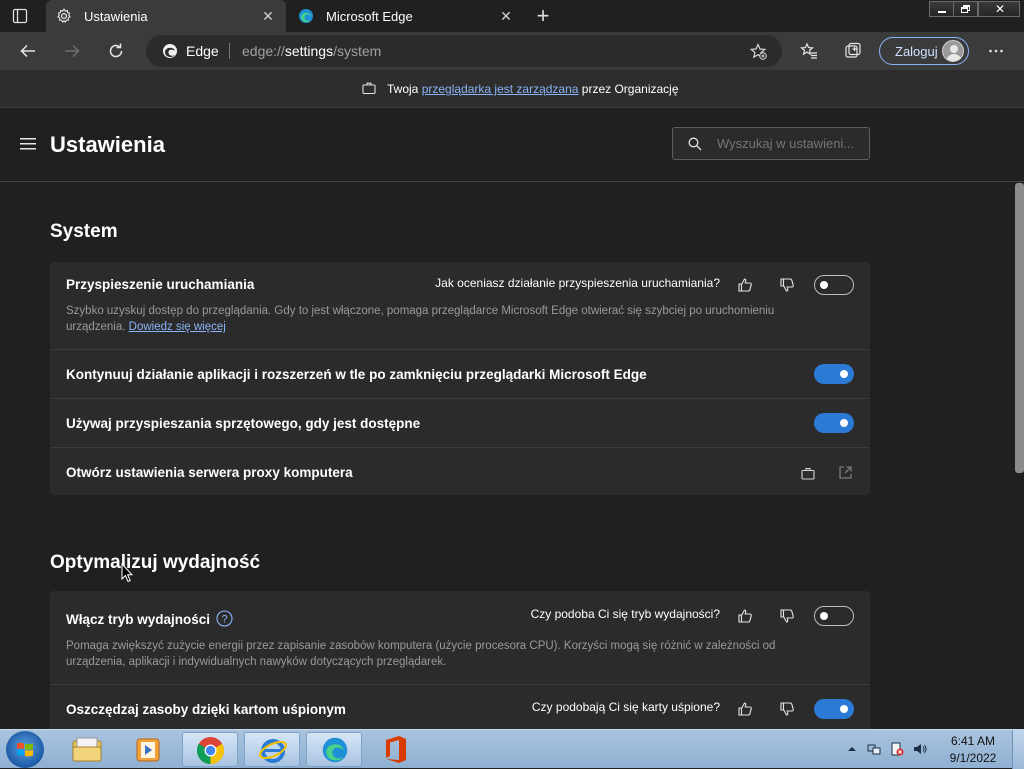 This screenshot has width=1024, height=769. What do you see at coordinates (874, 749) in the screenshot?
I see `network-icon` at bounding box center [874, 749].